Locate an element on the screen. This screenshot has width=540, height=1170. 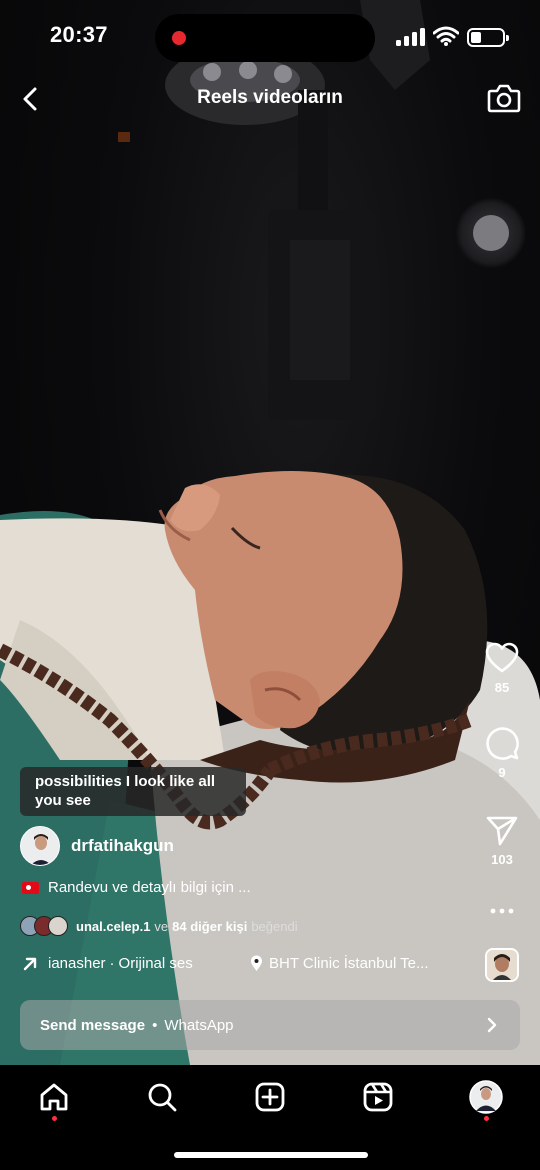
home-icon is located at coordinates (54, 1097).